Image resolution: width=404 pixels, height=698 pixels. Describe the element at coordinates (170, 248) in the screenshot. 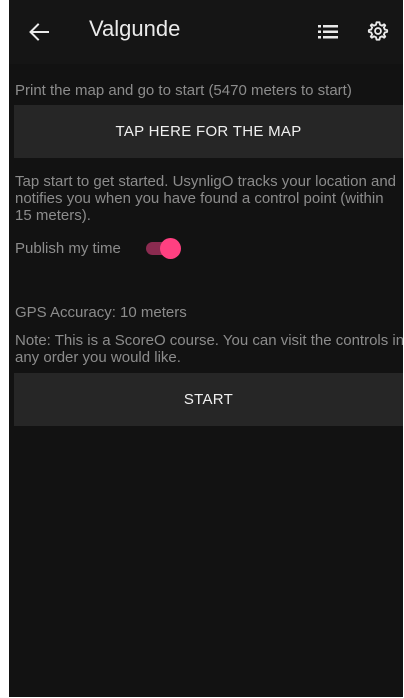

I see `toggle-thumb` at that location.